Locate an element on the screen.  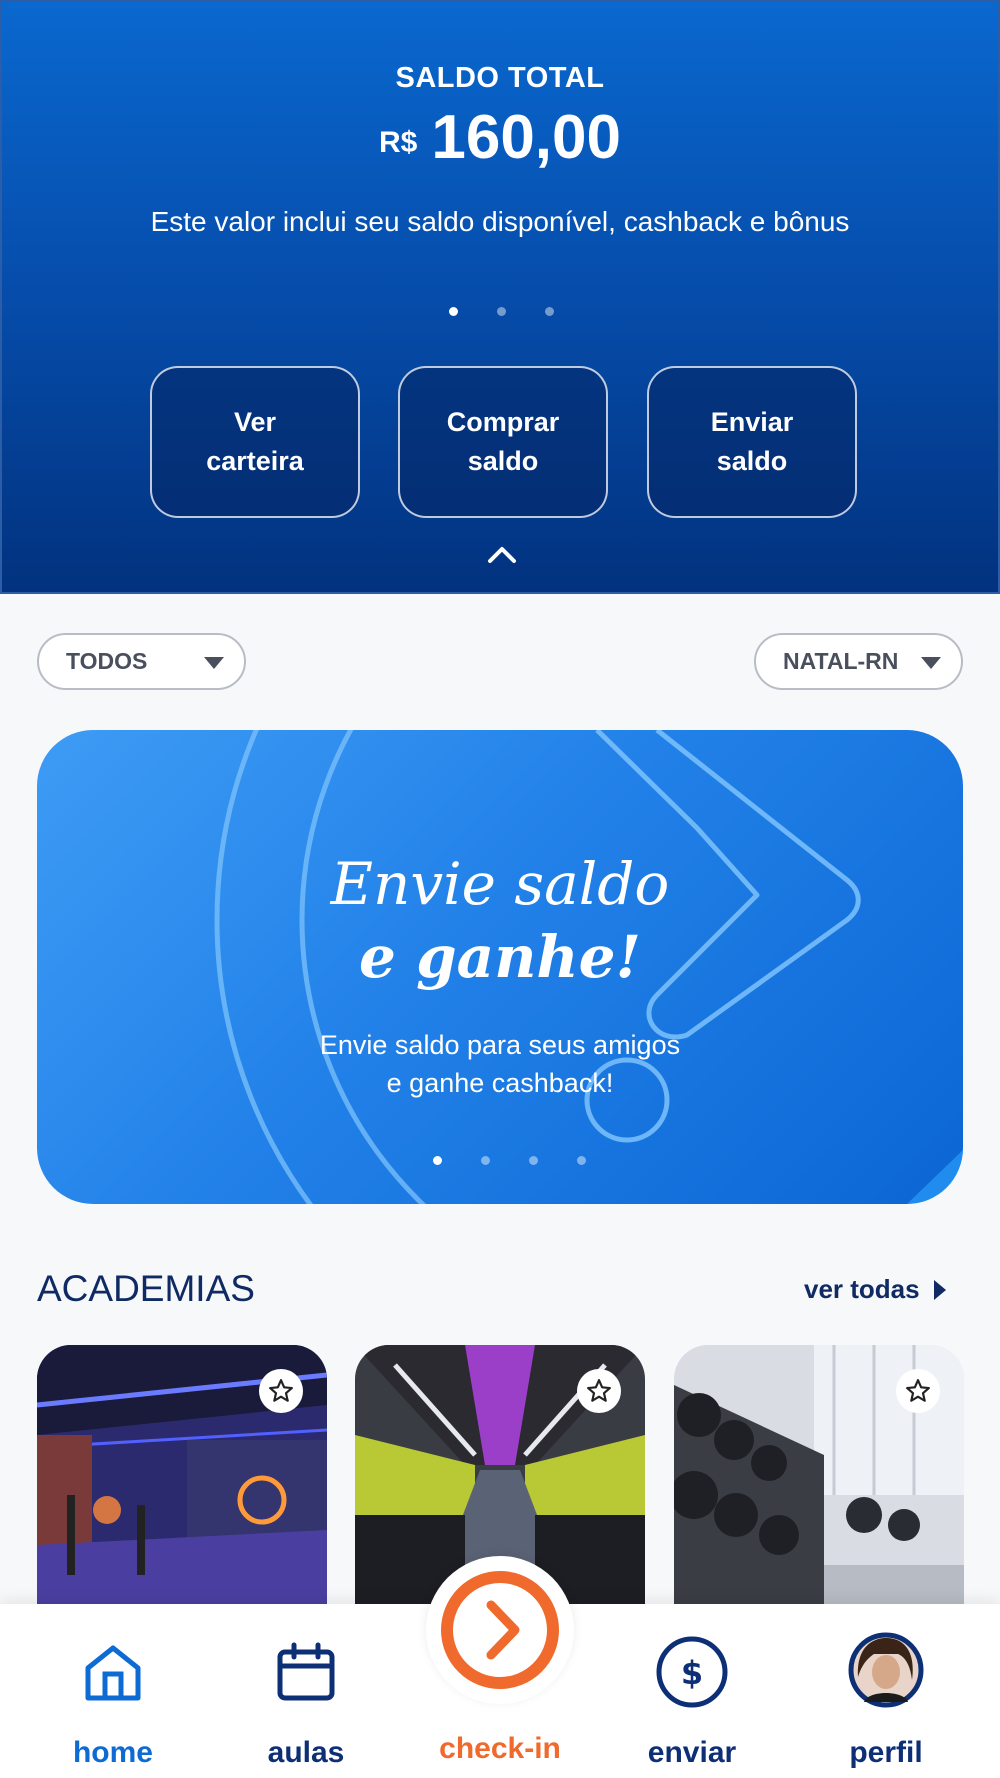
banner-title-line: e ganhe! is located at coordinates (500, 956).